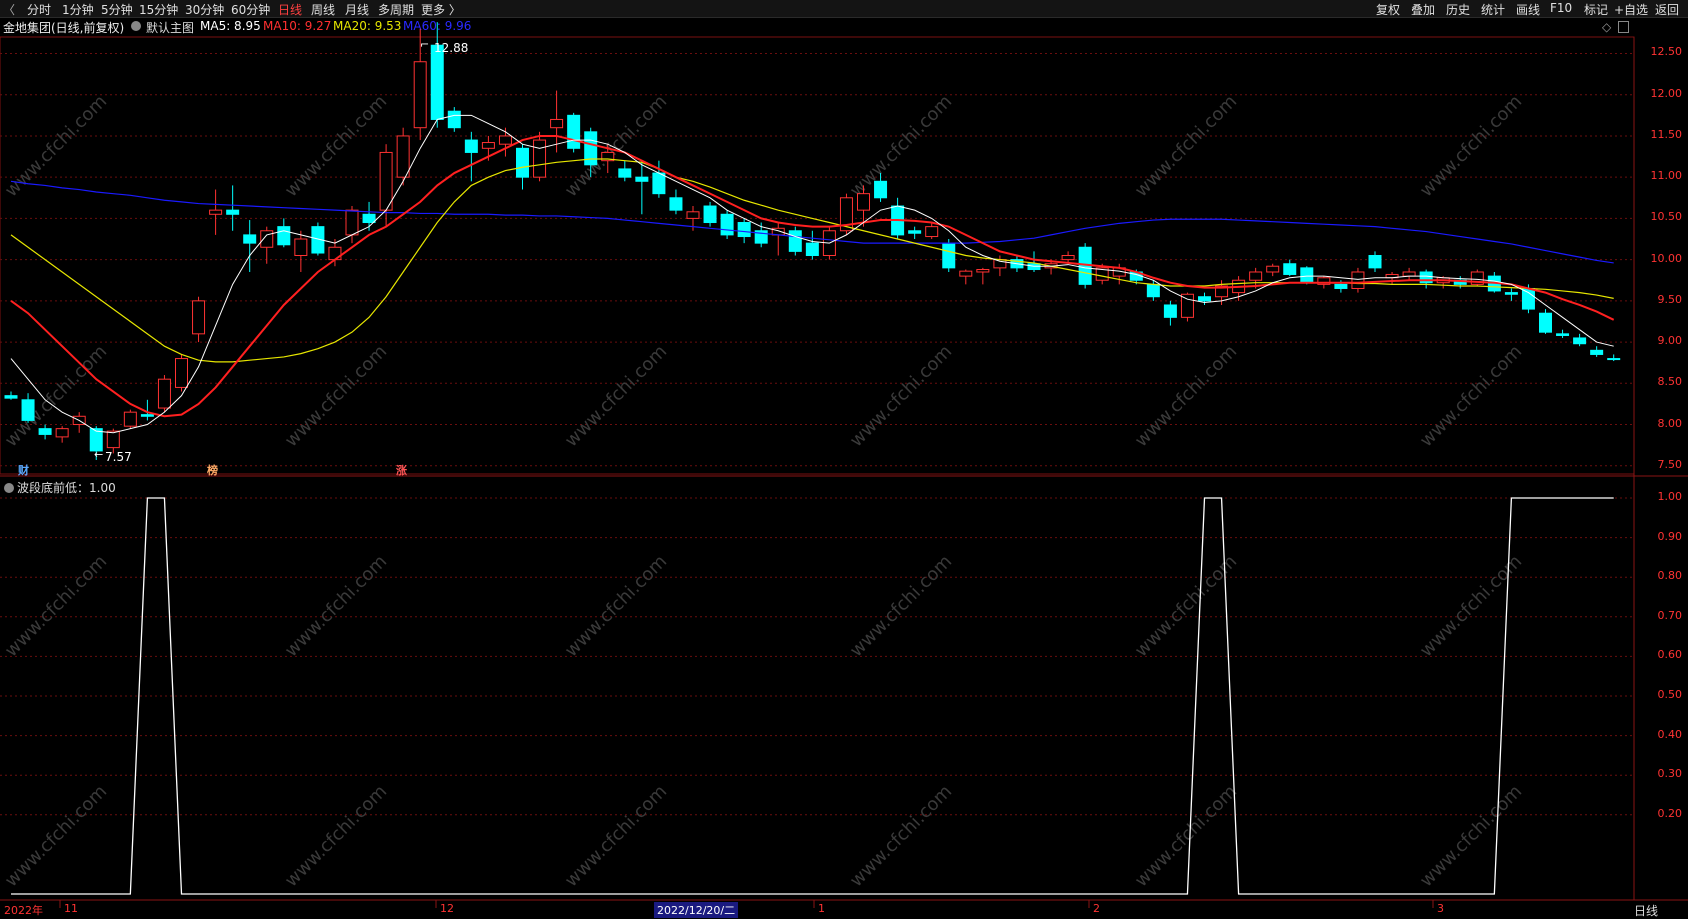 The width and height of the screenshot is (1688, 919). I want to click on watermark-20: www.cfchi.com, so click(616, 836).